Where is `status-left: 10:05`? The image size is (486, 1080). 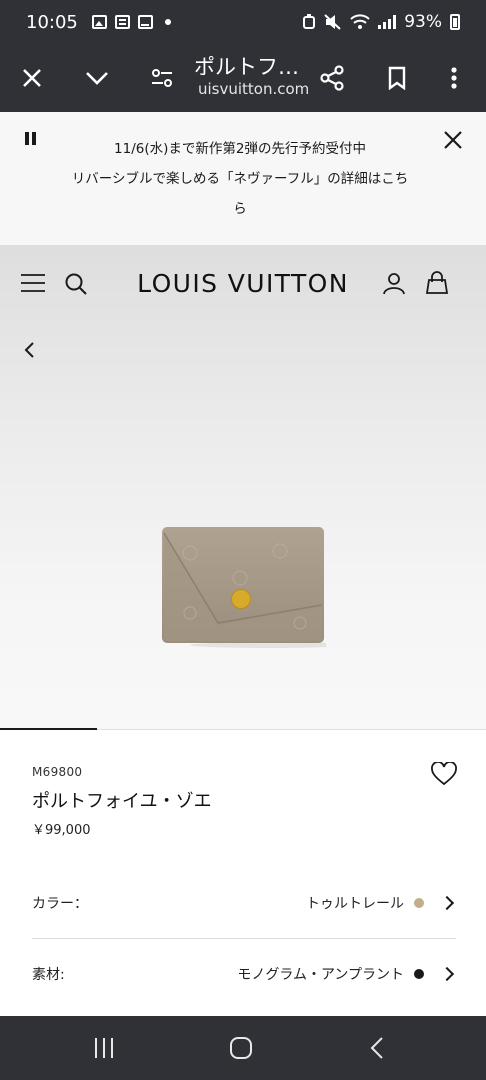 status-left: 10:05 is located at coordinates (98, 22).